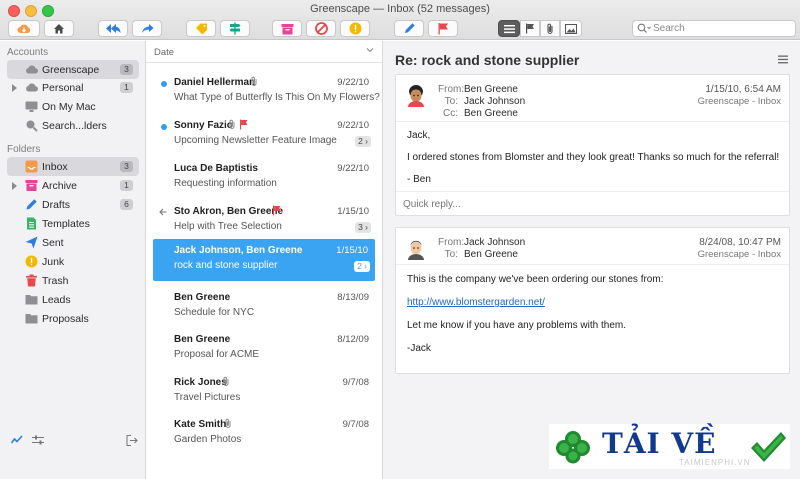 This screenshot has height=479, width=800. I want to click on tag-button, so click(201, 28).